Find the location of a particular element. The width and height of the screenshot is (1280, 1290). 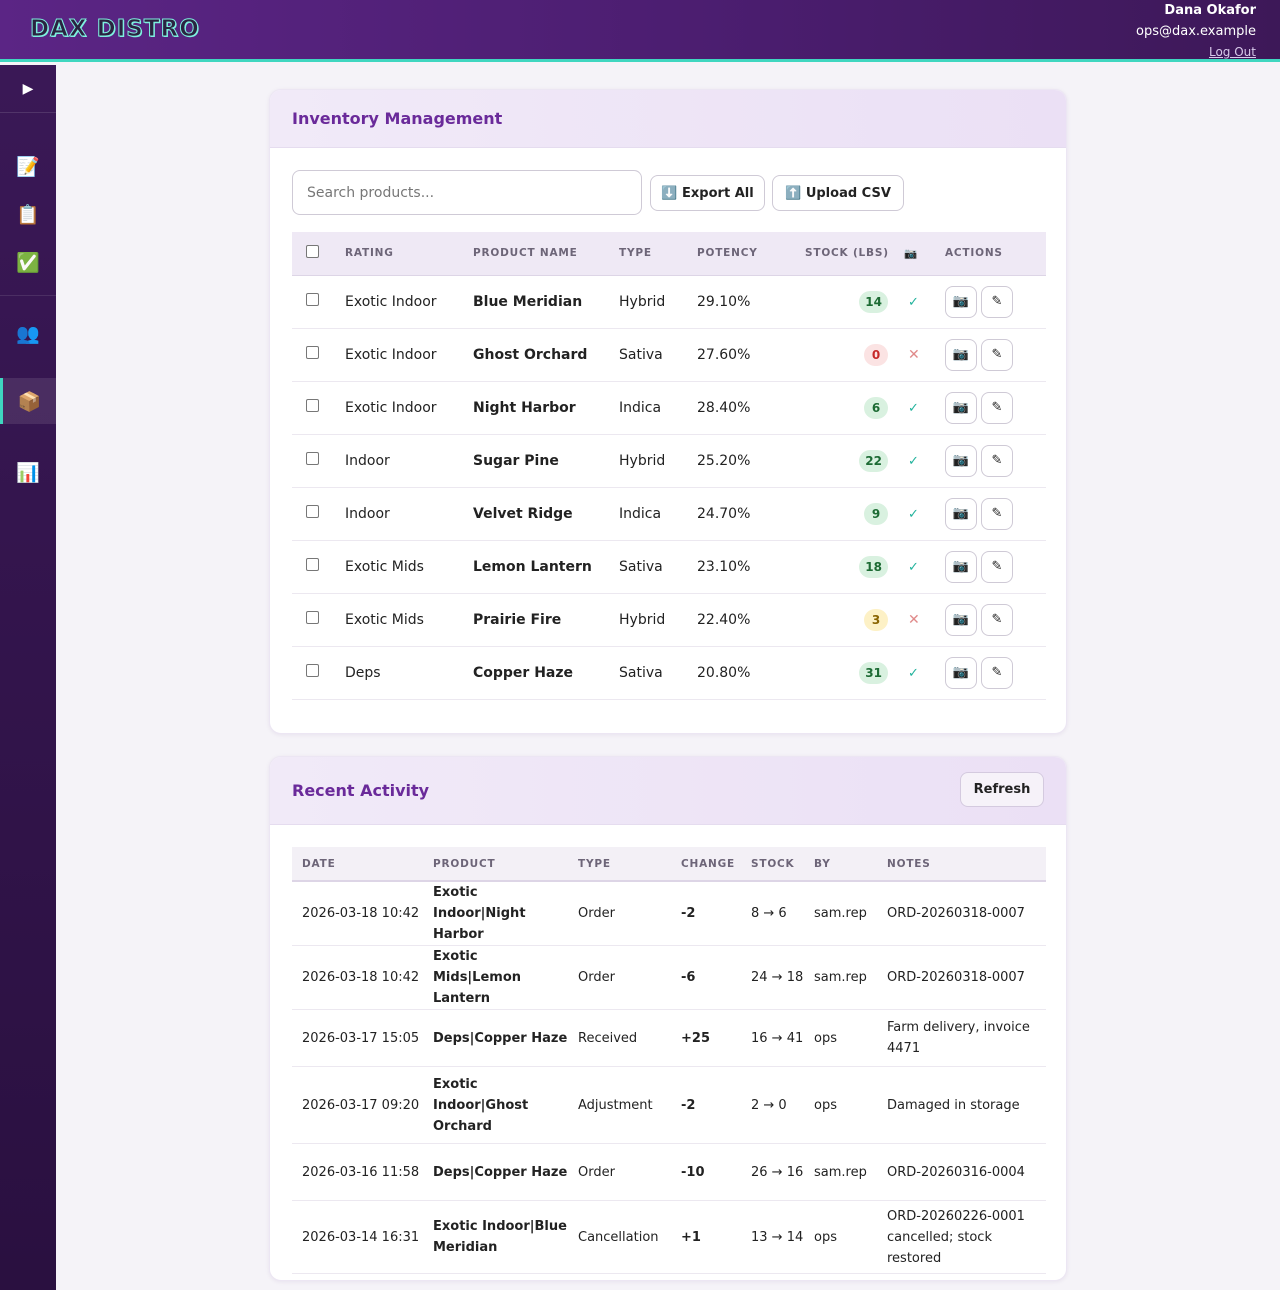

stock-cell: 14 is located at coordinates (854, 301).